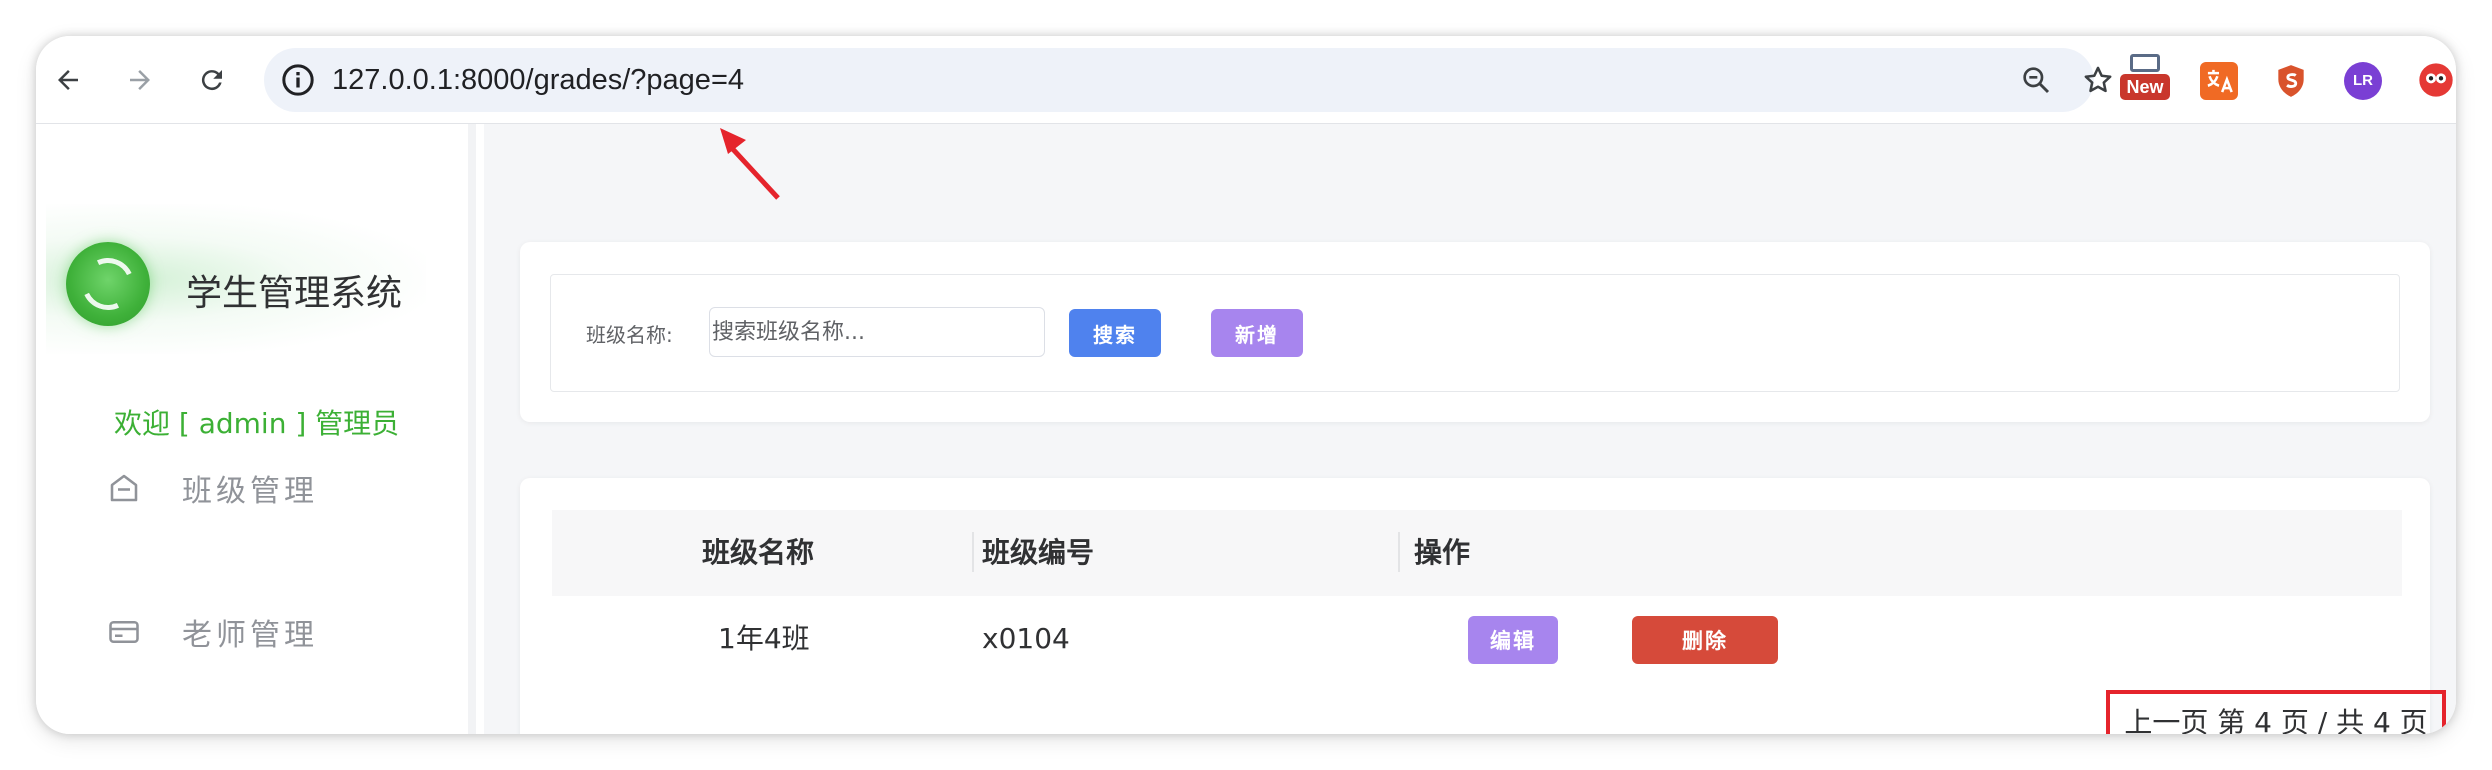 The height and width of the screenshot is (770, 2492). I want to click on back-button, so click(68, 80).